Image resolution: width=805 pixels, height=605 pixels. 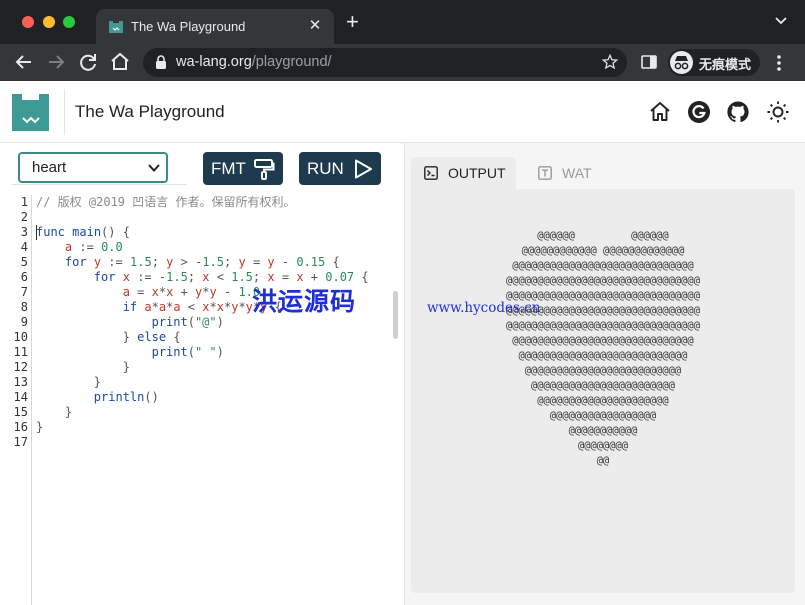 I want to click on window-close-button, so click(x=28, y=22).